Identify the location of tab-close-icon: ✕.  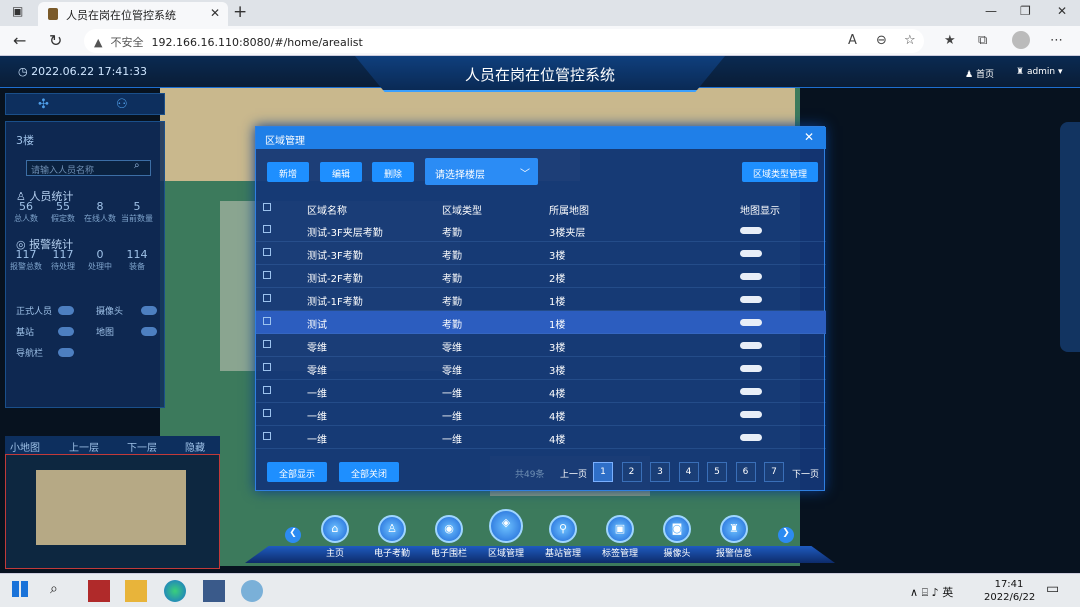
(215, 13).